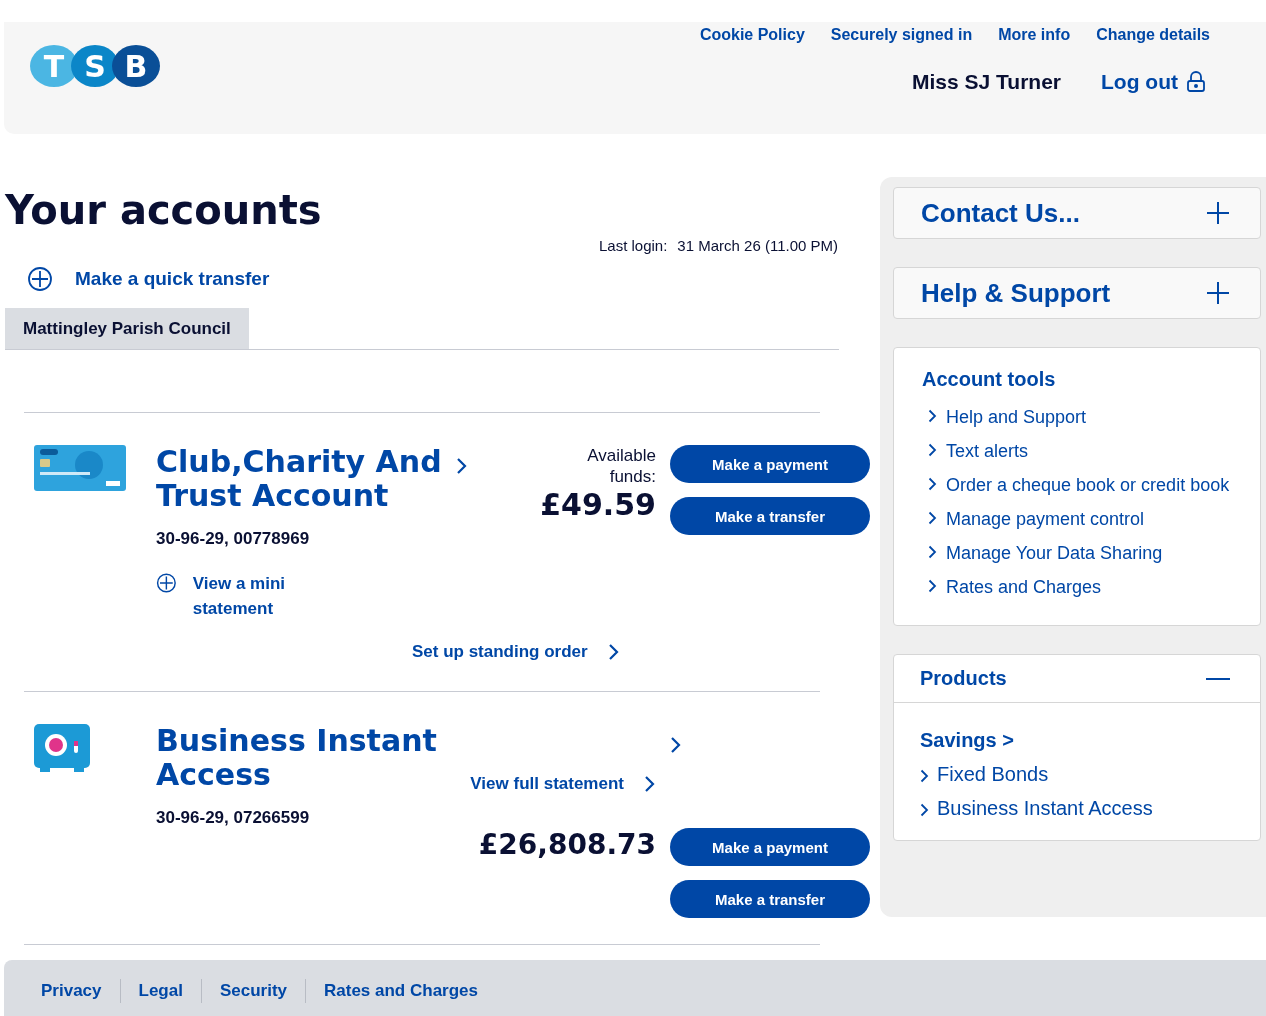 This screenshot has height=1016, width=1266. I want to click on account-tool-link: Manage payment control, so click(1045, 519).